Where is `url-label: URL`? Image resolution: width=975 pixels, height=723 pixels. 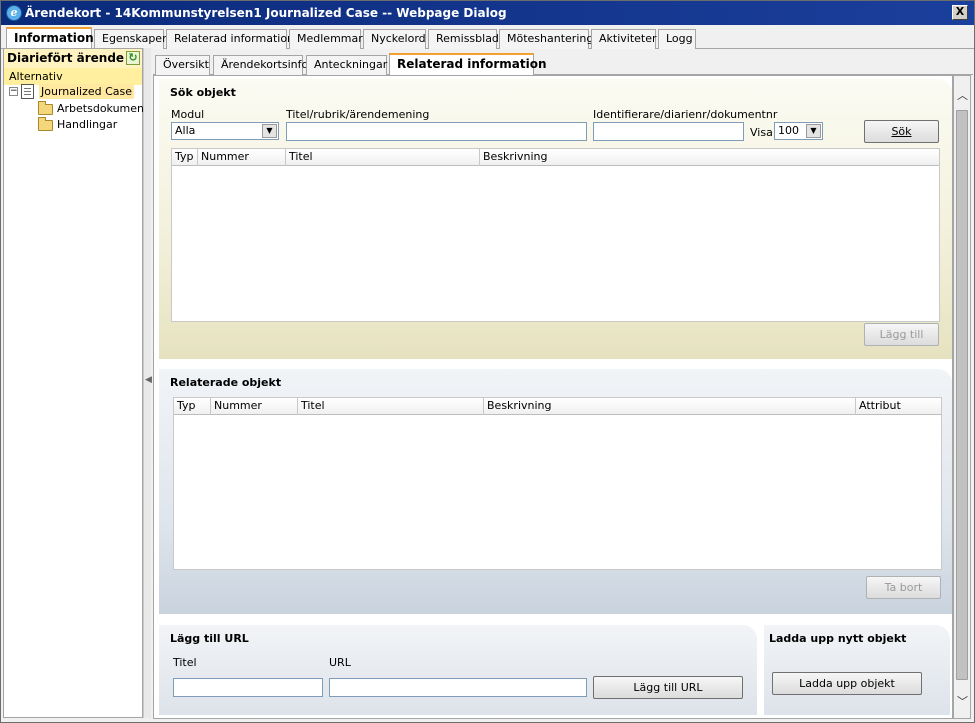 url-label: URL is located at coordinates (340, 662).